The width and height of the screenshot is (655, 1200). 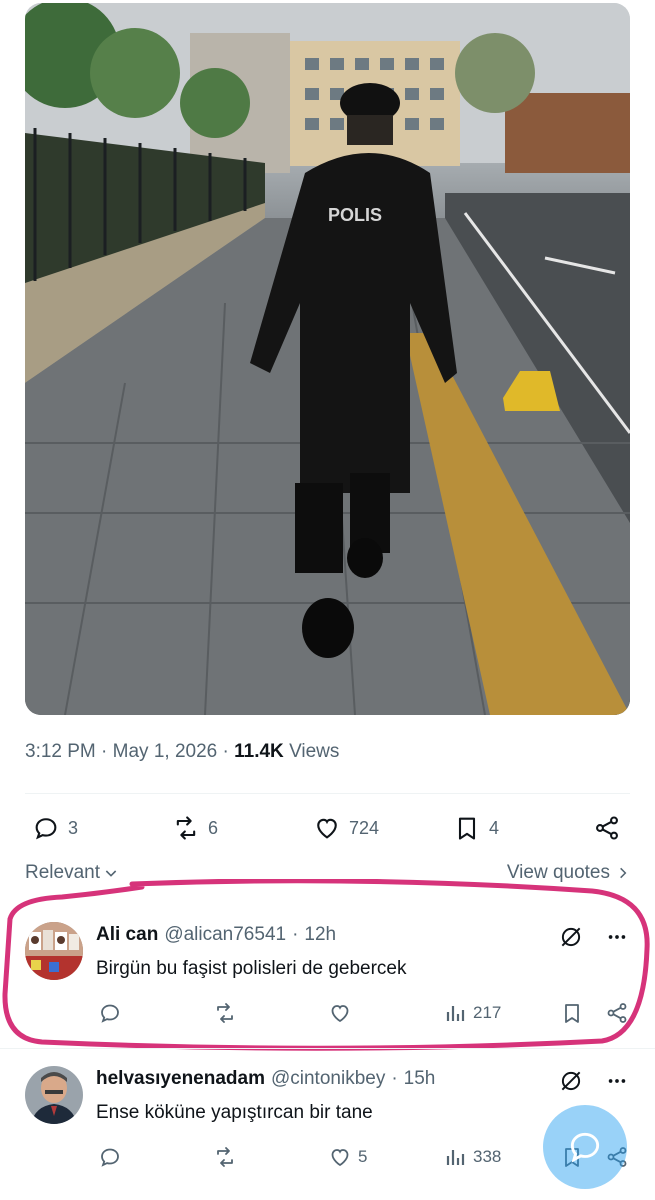 What do you see at coordinates (487, 1012) in the screenshot?
I see `views-count: 217` at bounding box center [487, 1012].